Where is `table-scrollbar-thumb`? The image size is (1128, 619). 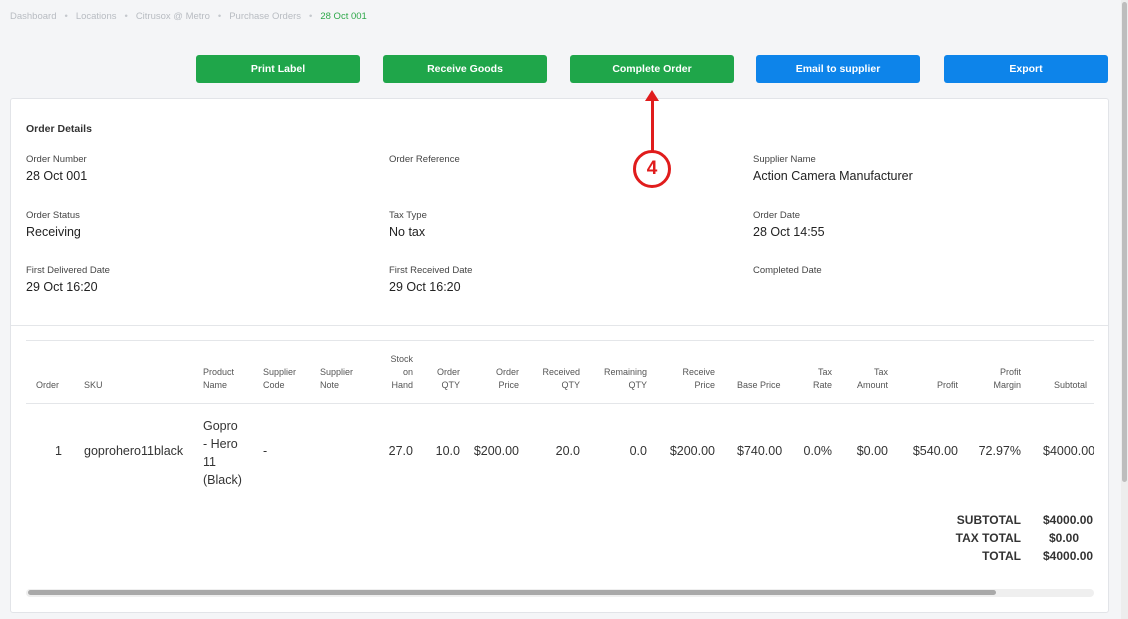 table-scrollbar-thumb is located at coordinates (512, 592).